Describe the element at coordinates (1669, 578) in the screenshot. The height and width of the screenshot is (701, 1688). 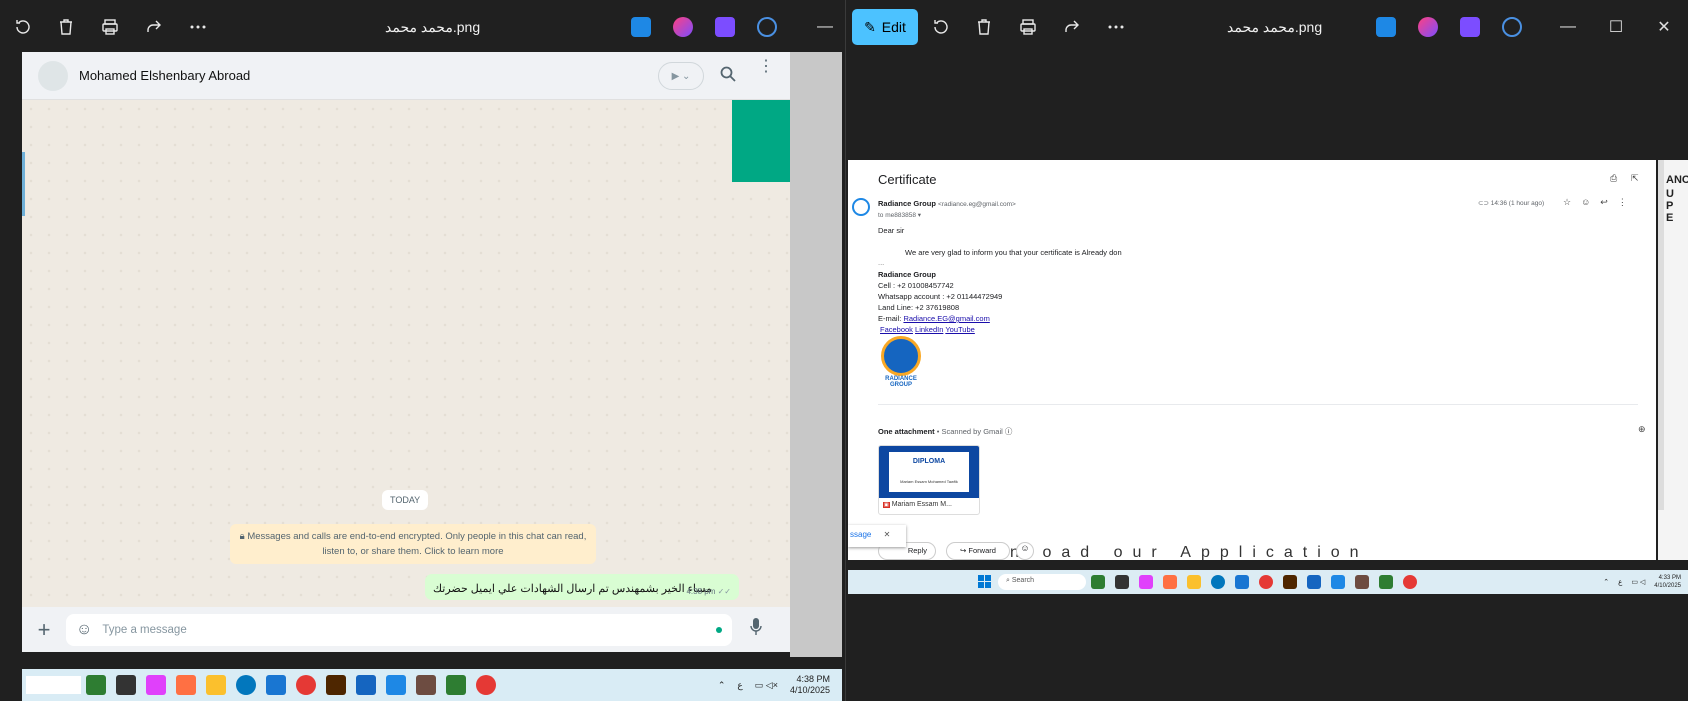
I see `clock-time: 4:33 PM` at that location.